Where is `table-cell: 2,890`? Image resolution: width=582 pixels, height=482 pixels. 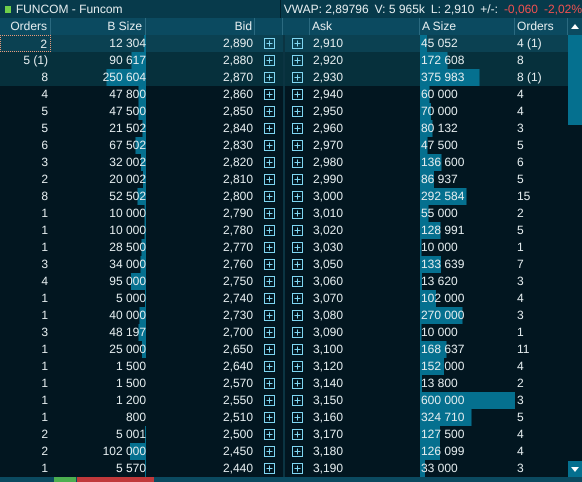
table-cell: 2,890 is located at coordinates (237, 43).